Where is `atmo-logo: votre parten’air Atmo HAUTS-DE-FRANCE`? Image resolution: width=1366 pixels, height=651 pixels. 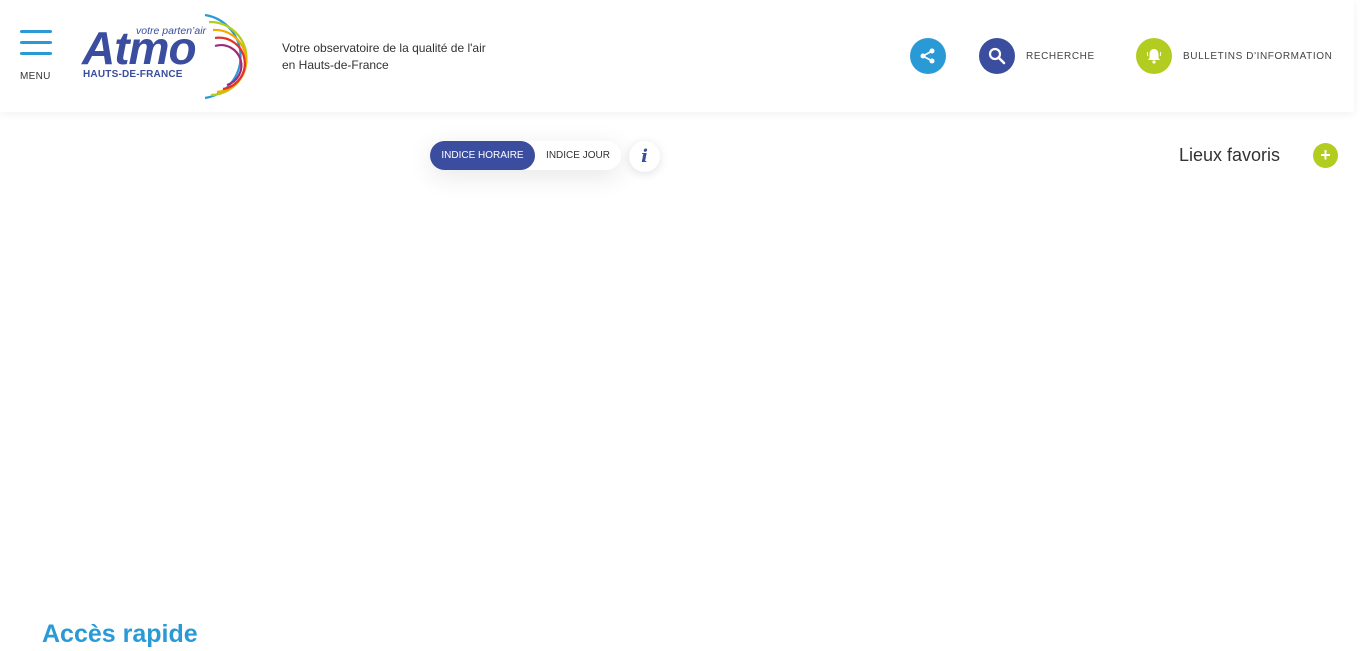
atmo-logo: votre parten’air Atmo HAUTS-DE-FRANCE is located at coordinates (166, 57).